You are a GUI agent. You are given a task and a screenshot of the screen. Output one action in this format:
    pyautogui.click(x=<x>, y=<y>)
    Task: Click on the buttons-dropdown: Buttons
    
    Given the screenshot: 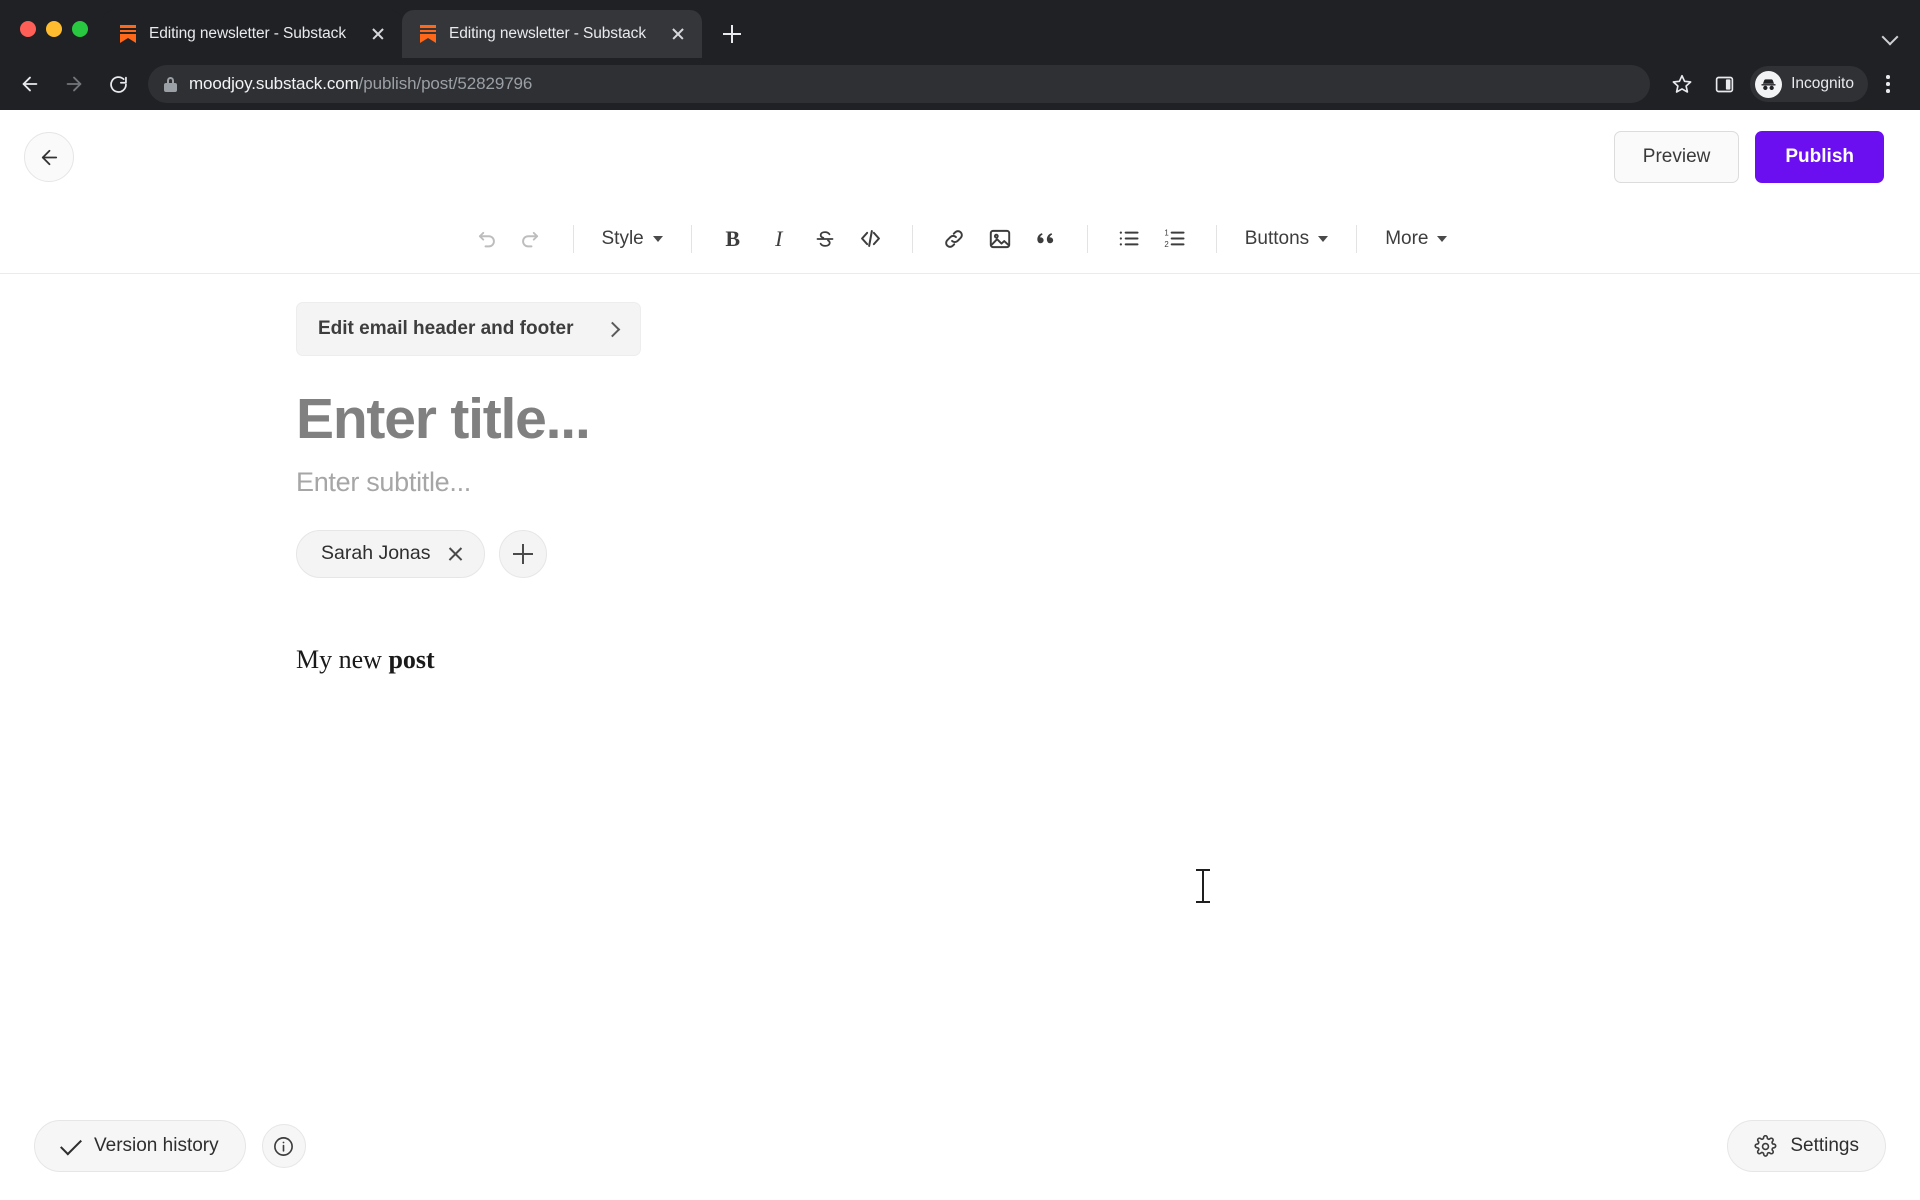 What is the action you would take?
    pyautogui.click(x=1286, y=239)
    